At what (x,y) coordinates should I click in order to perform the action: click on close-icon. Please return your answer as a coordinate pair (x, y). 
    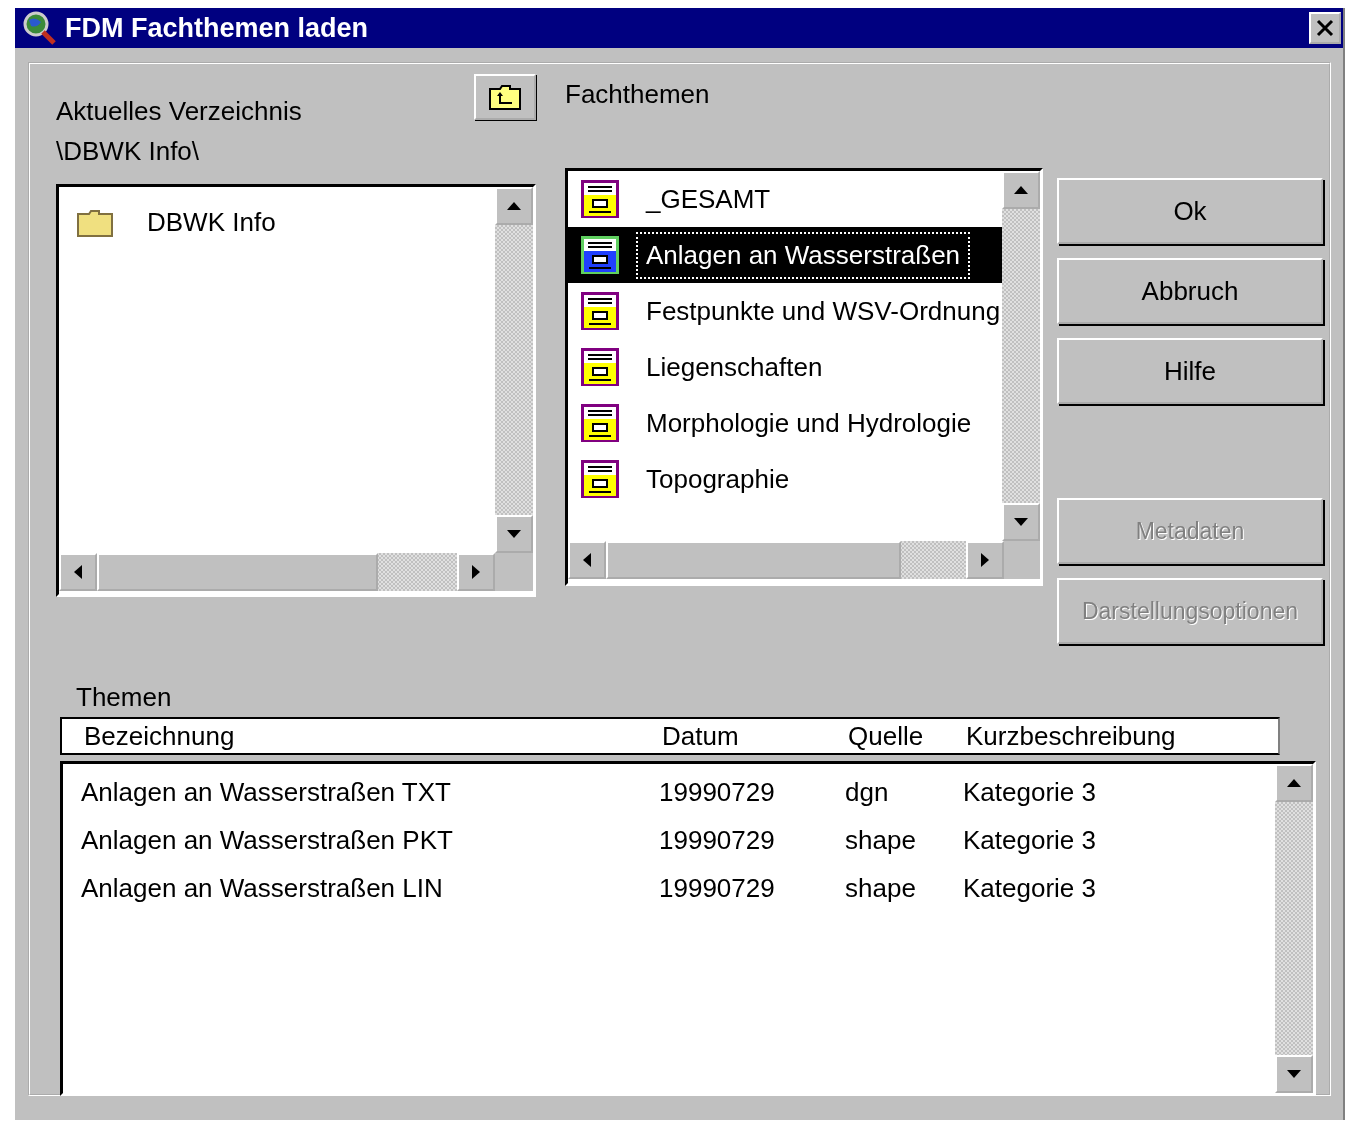
    Looking at the image, I should click on (1325, 28).